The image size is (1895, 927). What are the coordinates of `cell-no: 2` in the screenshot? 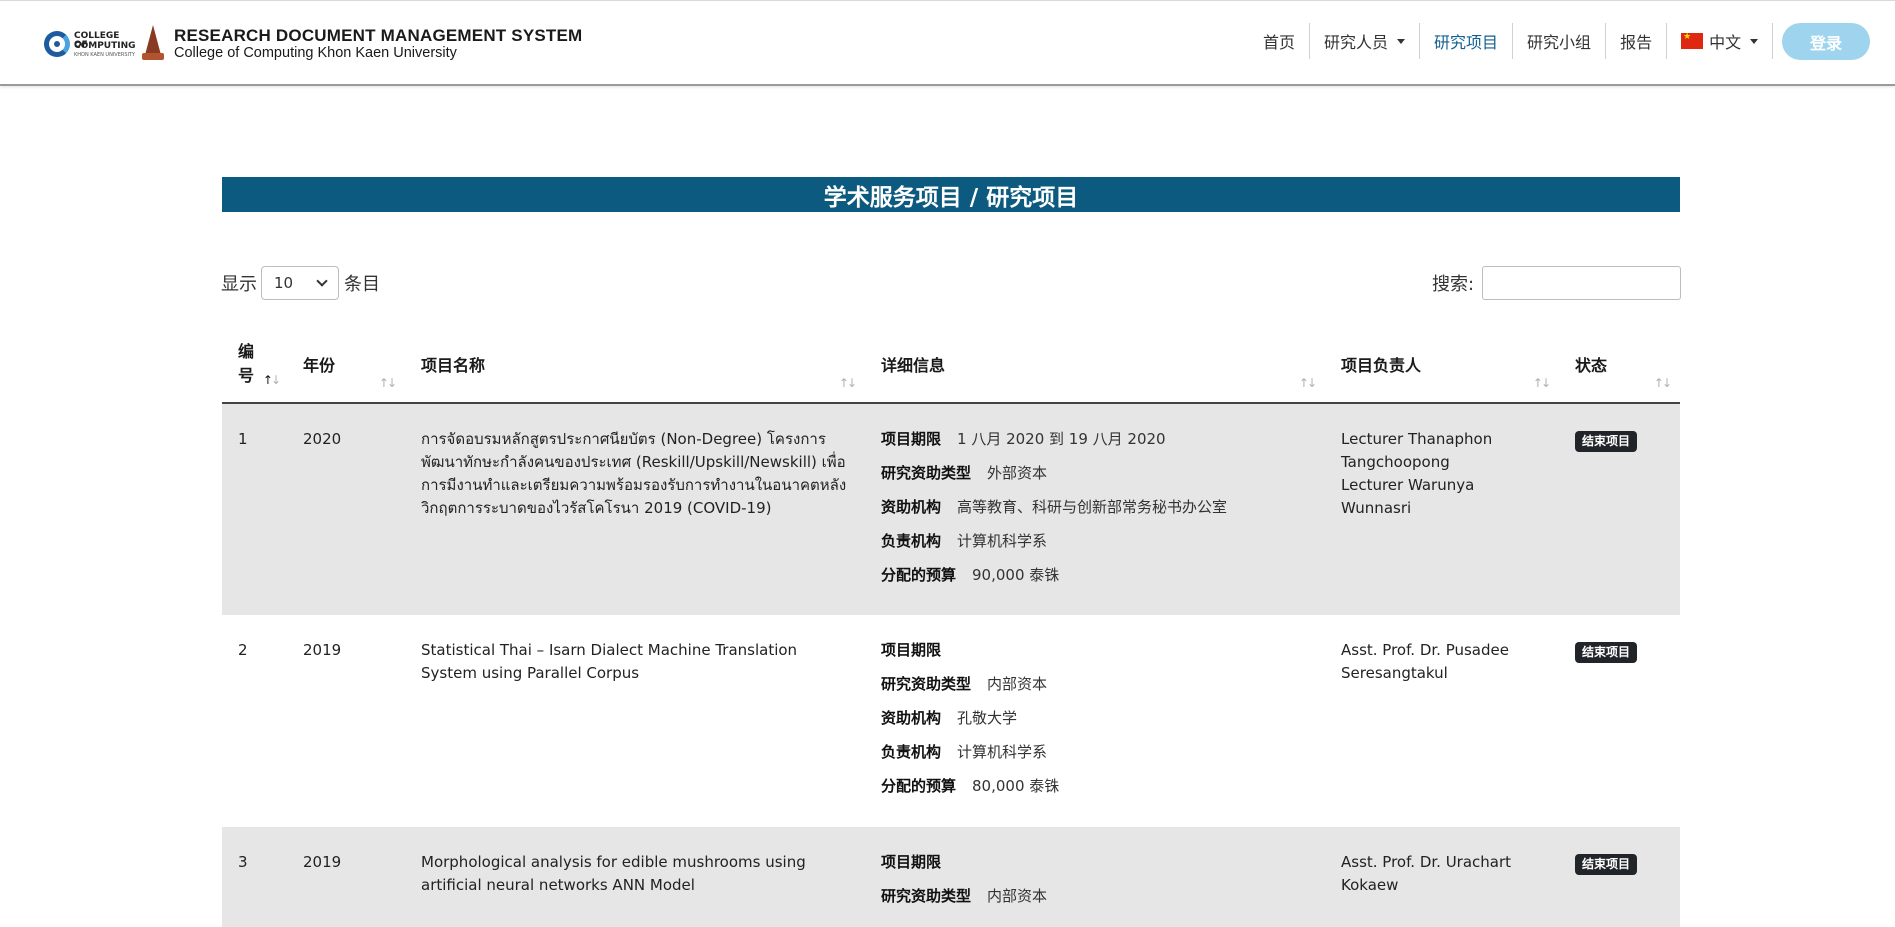 It's located at (254, 721).